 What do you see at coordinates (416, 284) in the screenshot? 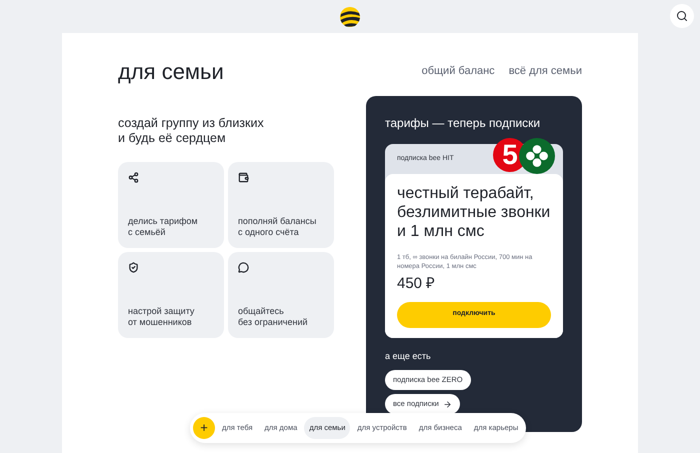
I see `card-price: 450 ₽` at bounding box center [416, 284].